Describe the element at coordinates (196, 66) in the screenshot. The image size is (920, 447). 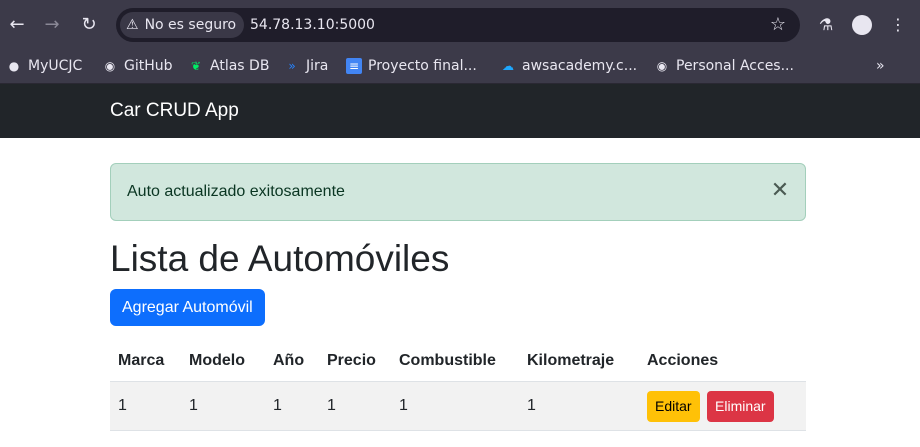
I see `leaf-icon: ❦` at that location.